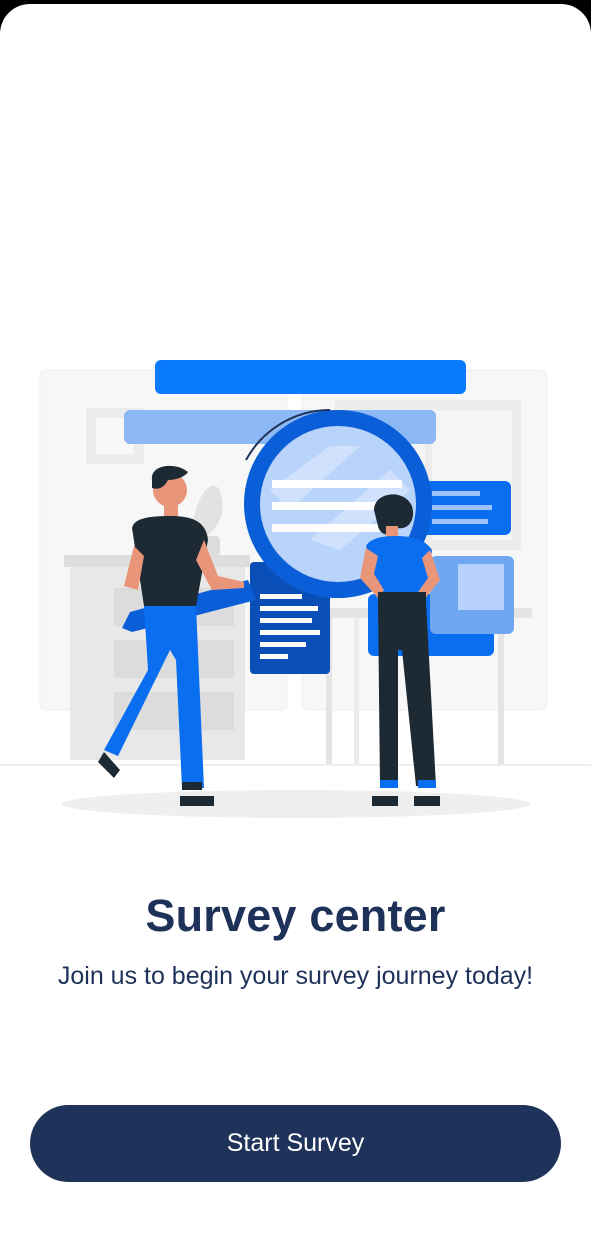  Describe the element at coordinates (295, 915) in the screenshot. I see `page-title: Survey center` at that location.